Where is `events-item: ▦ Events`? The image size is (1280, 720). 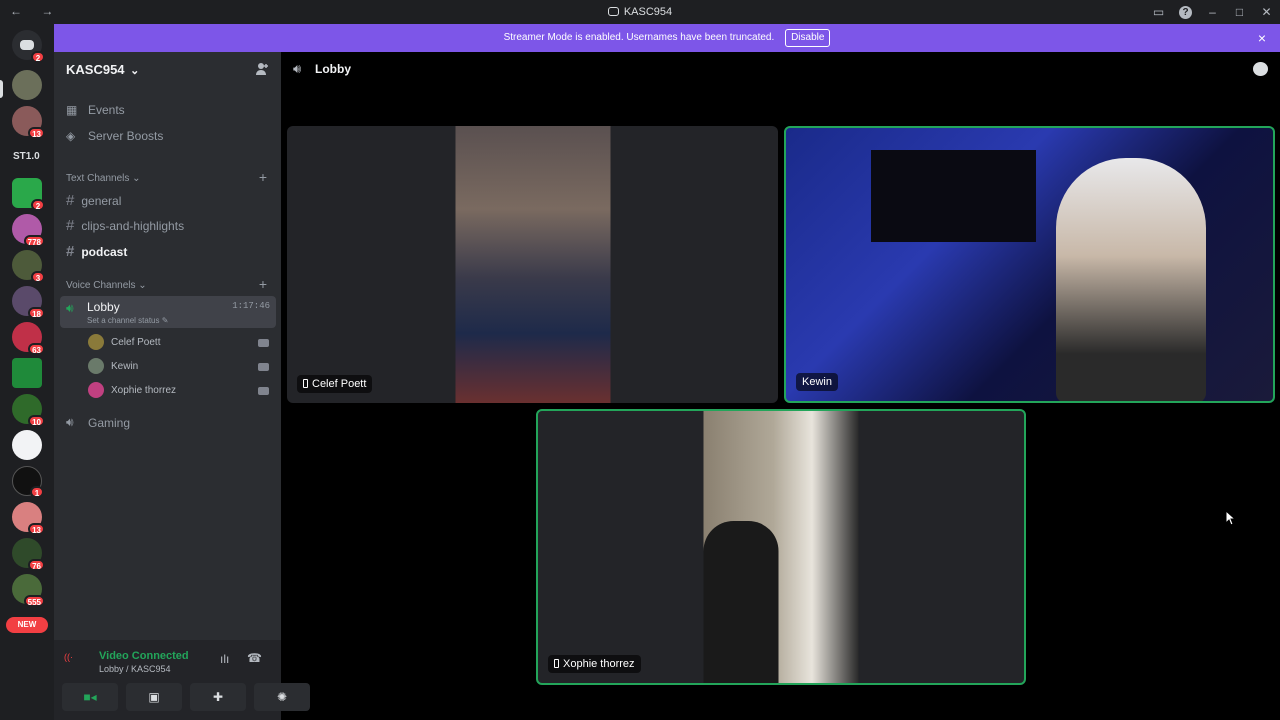 events-item: ▦ Events is located at coordinates (95, 110).